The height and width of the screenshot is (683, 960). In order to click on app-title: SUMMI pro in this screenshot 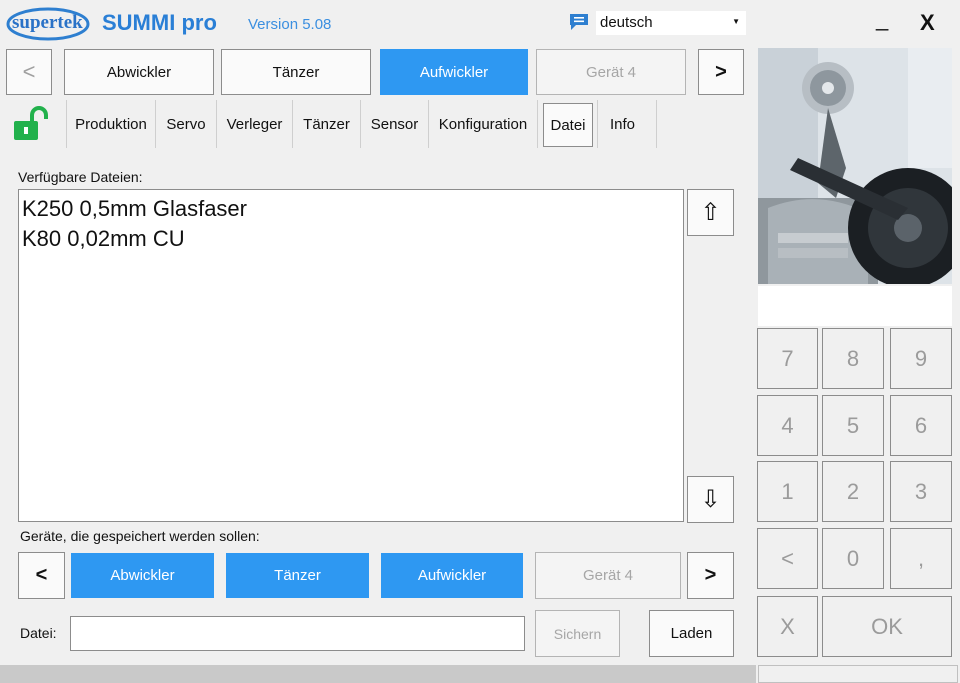, I will do `click(159, 22)`.